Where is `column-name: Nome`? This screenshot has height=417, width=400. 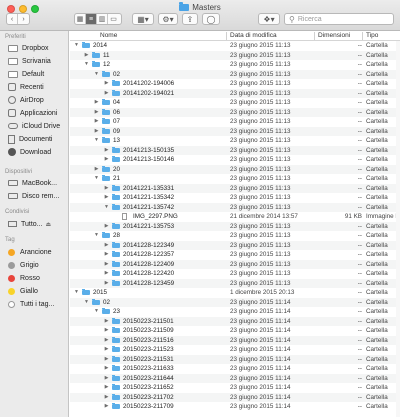 column-name: Nome is located at coordinates (108, 35).